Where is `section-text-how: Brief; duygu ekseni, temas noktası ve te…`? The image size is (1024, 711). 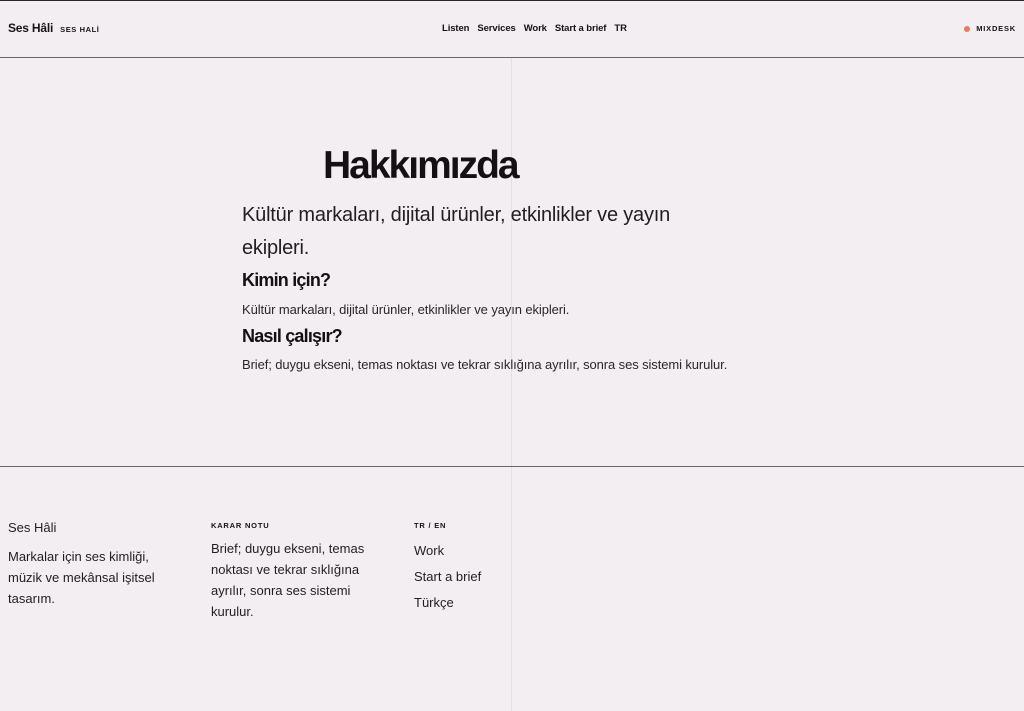
section-text-how: Brief; duygu ekseni, temas noktası ve te… is located at coordinates (485, 364).